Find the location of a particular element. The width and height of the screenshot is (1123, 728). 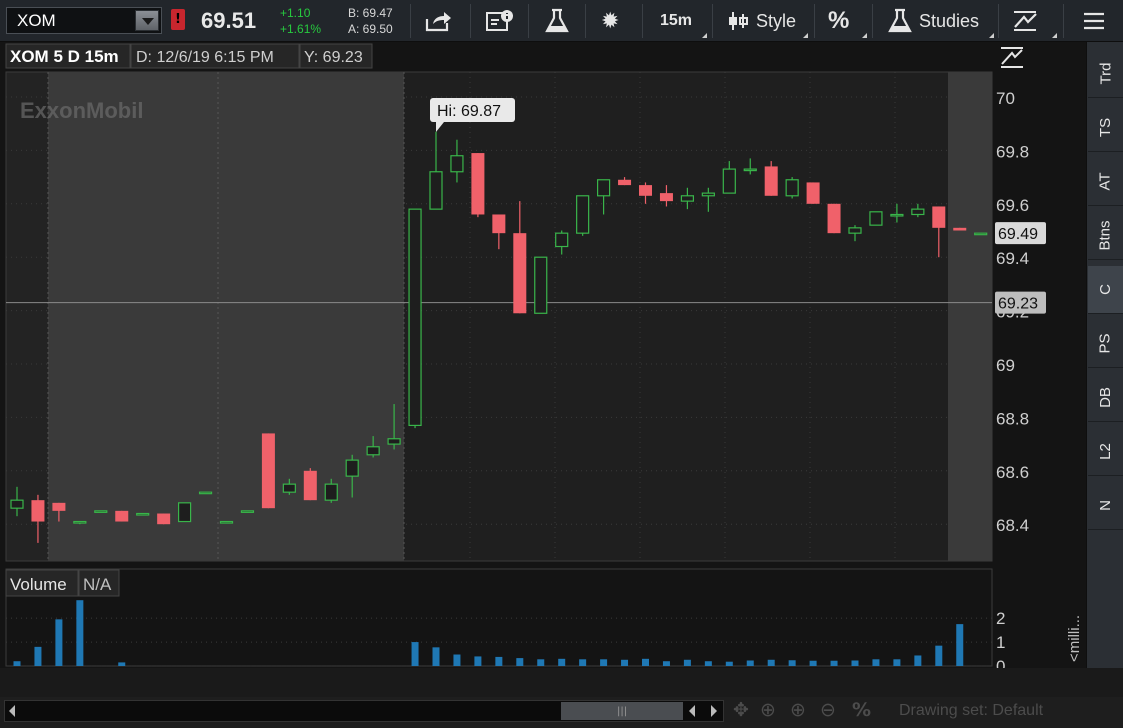

side-tab-trd: Trd is located at coordinates (1105, 74).